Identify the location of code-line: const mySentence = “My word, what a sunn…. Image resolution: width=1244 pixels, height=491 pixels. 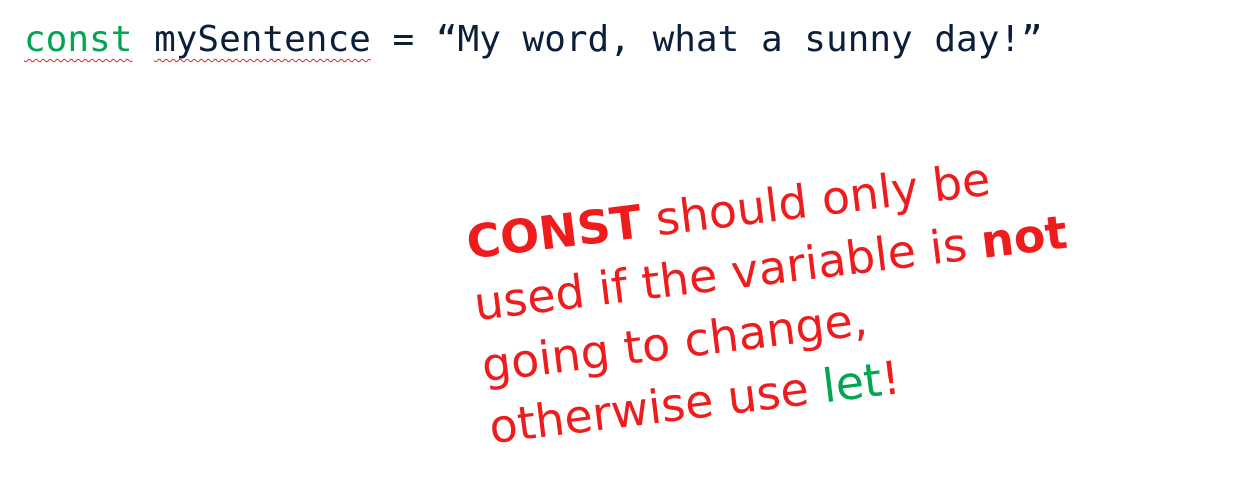
(533, 40).